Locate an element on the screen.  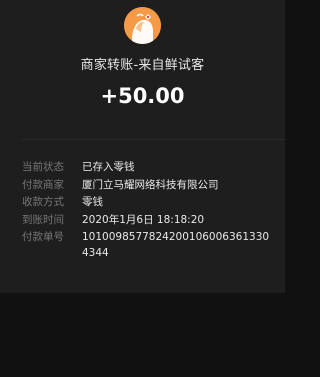
detail-value: 已存入零钱 is located at coordinates (108, 167).